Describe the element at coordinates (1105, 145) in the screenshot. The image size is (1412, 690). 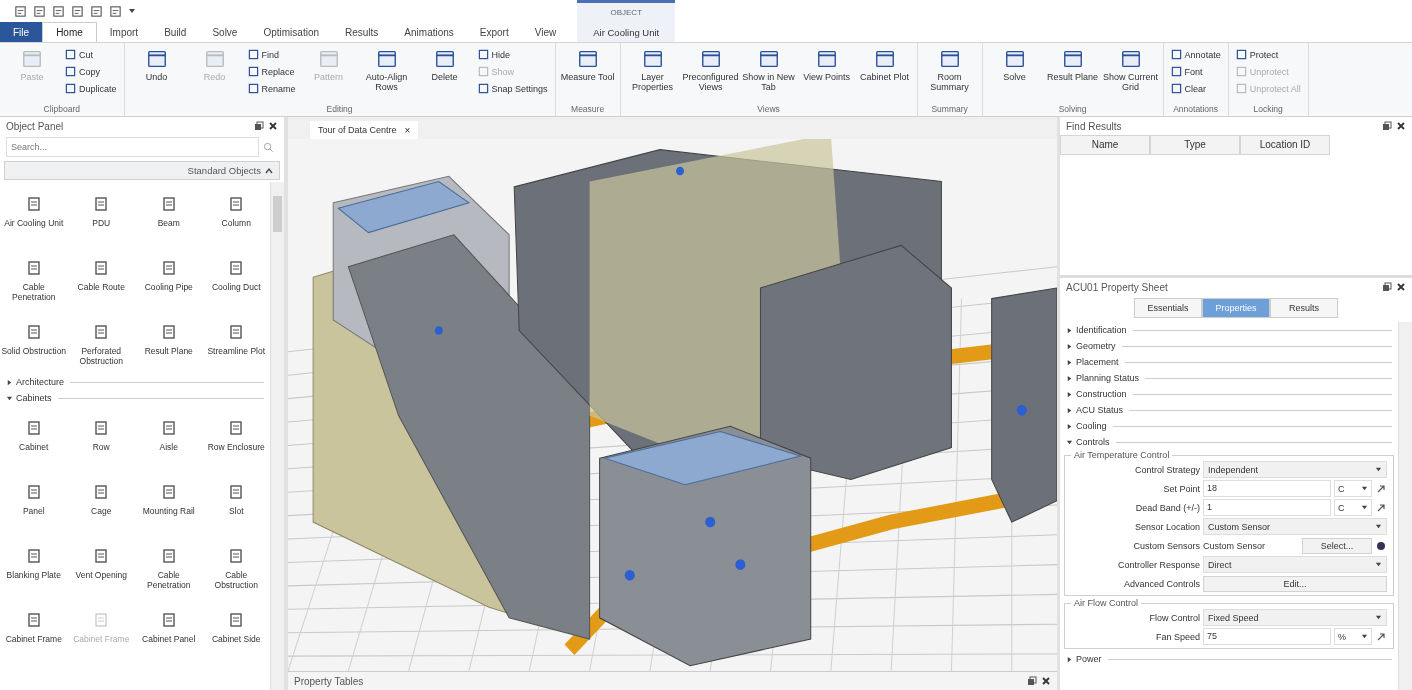
I see `column-header: Name` at that location.